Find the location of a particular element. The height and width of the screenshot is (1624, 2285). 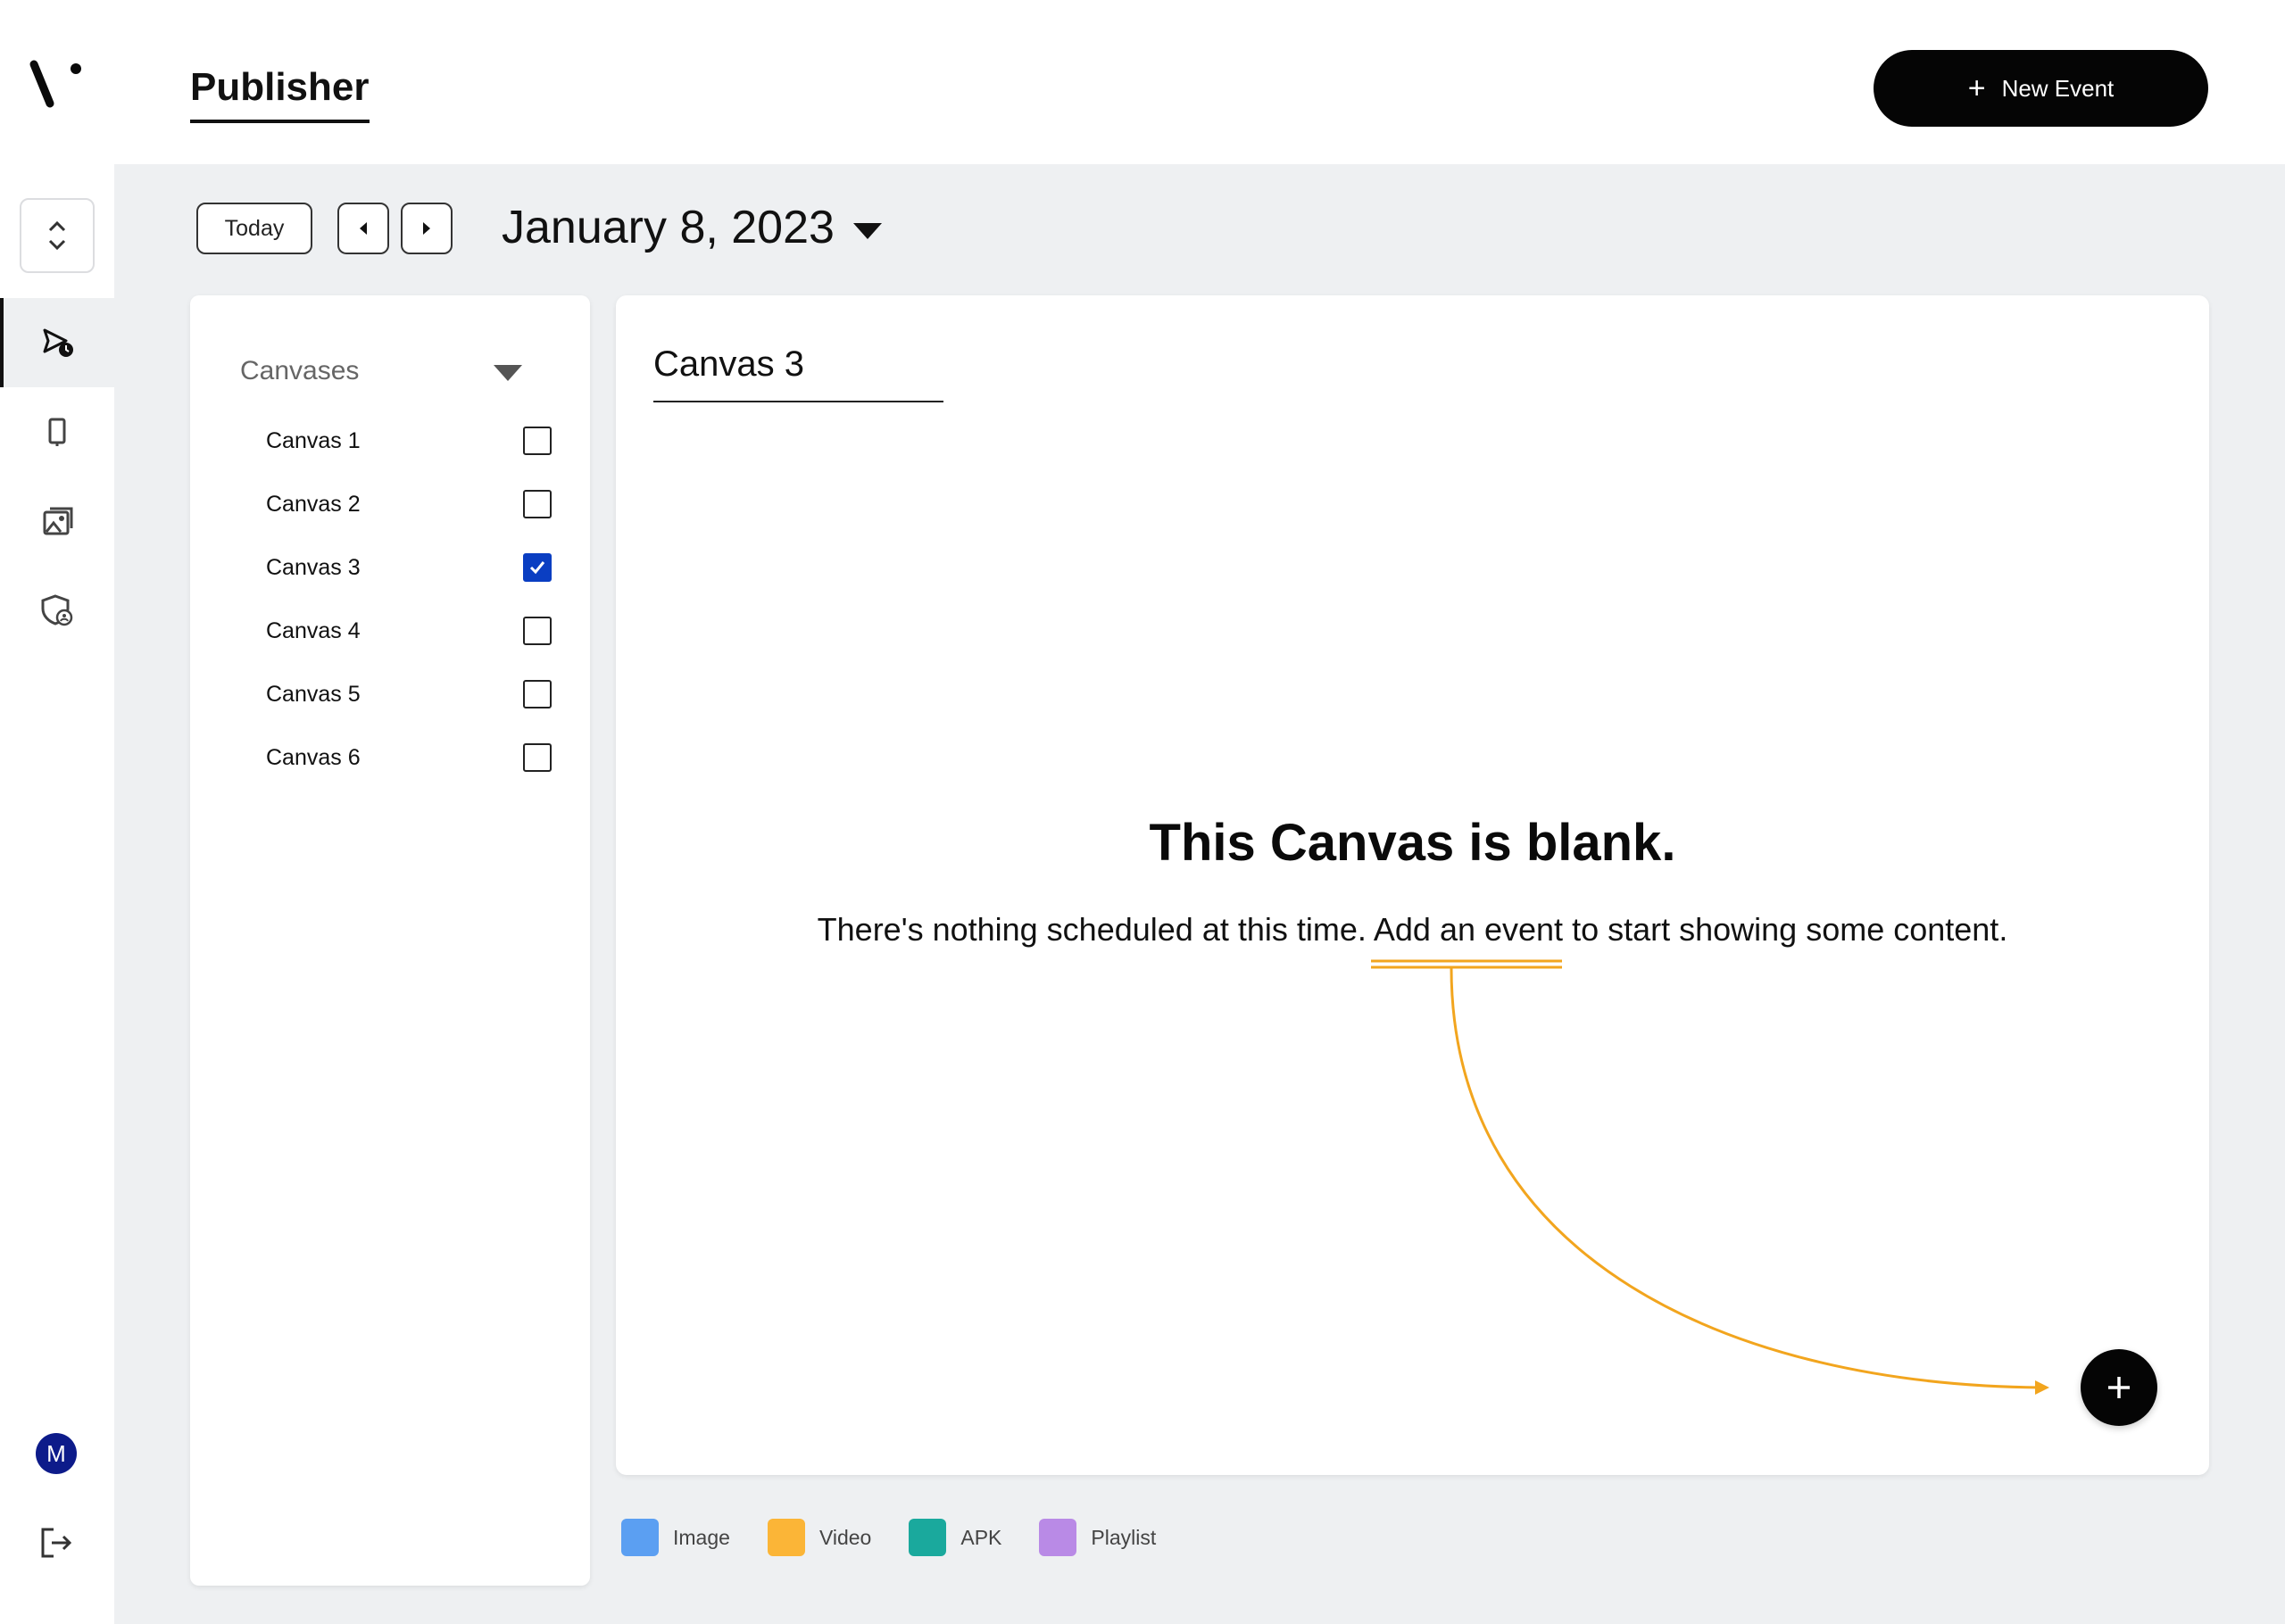

message-text-after: to start showing some content. is located at coordinates (1785, 929).